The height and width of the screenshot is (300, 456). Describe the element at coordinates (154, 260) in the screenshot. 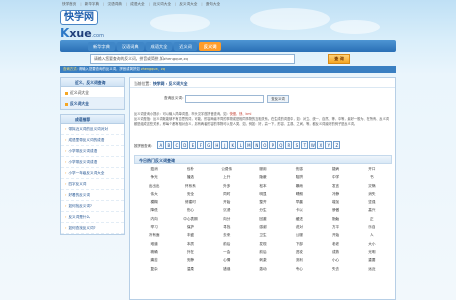

I see `antonym-word-link: 痛苦` at that location.